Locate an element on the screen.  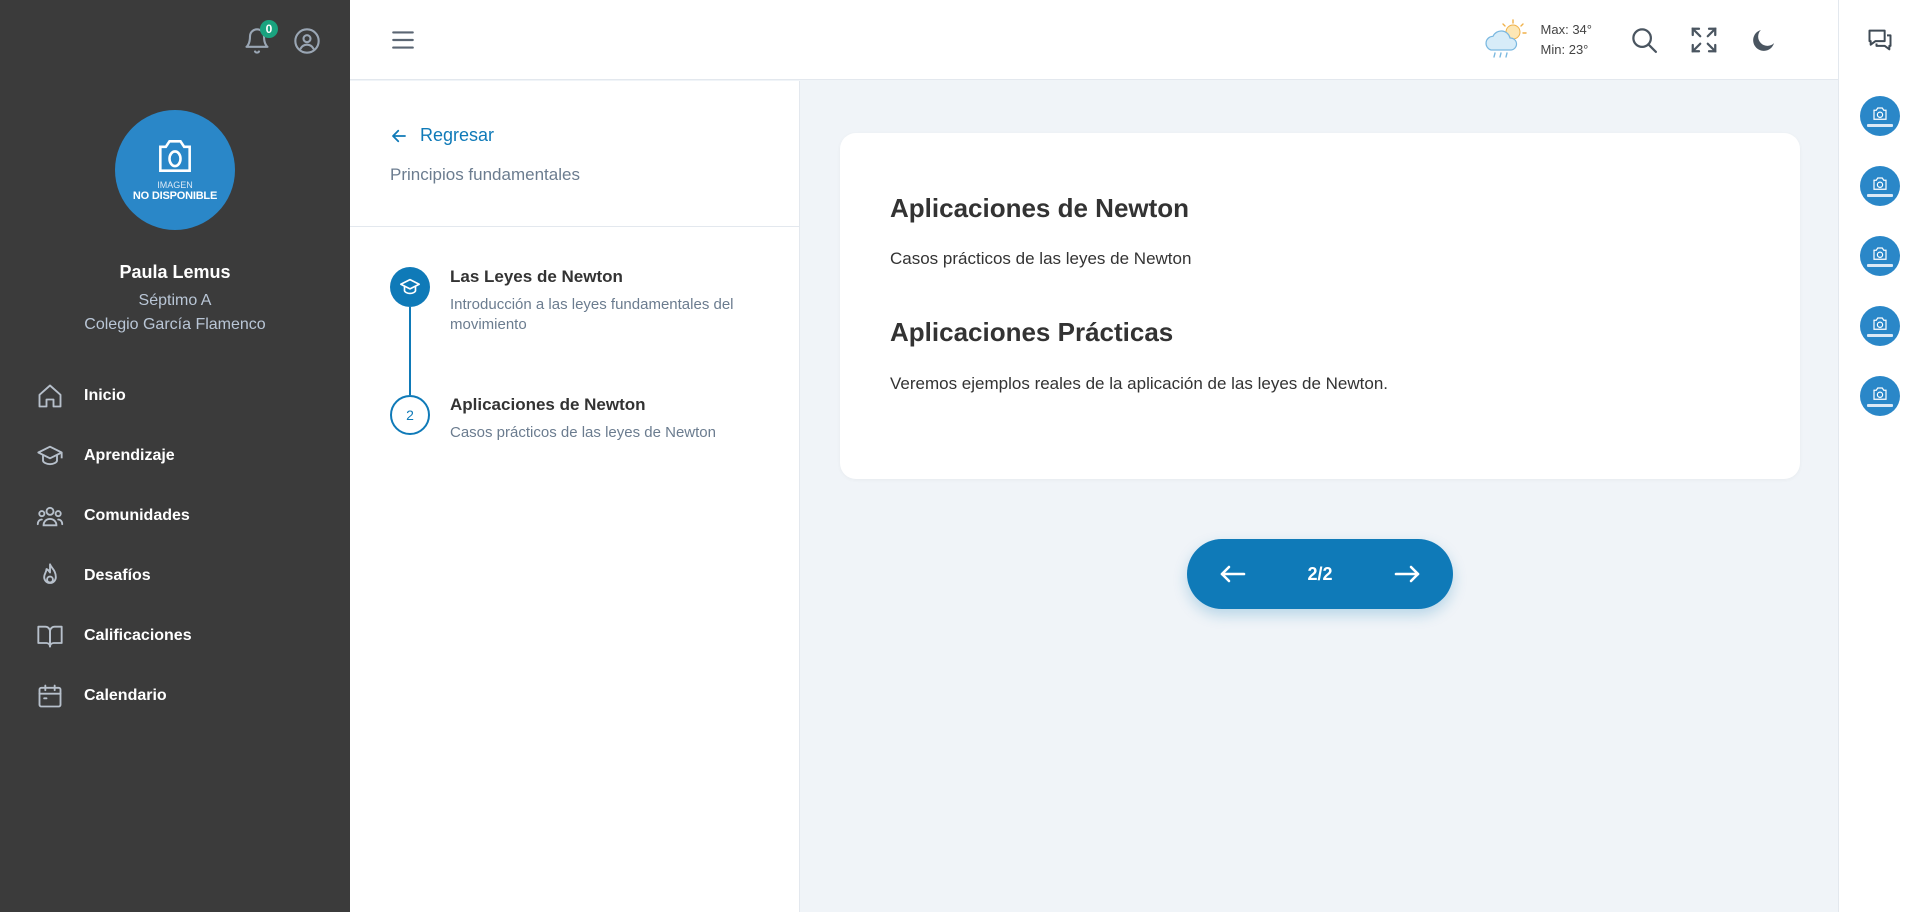
weather-max: Max: 34° is located at coordinates (1566, 29).